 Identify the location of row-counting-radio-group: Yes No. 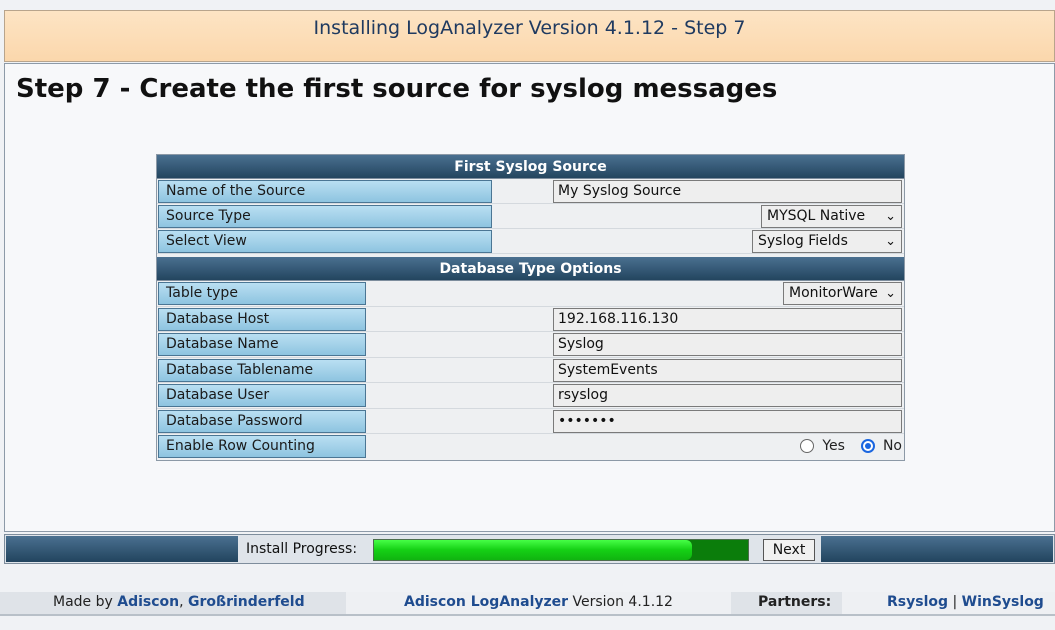
(851, 446).